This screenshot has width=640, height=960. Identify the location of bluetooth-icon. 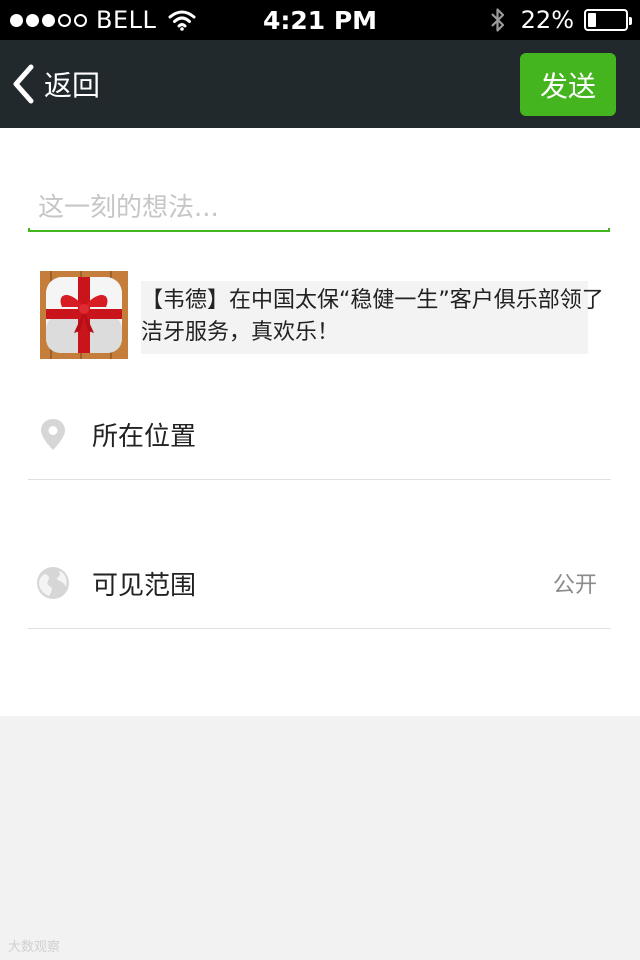
(497, 20).